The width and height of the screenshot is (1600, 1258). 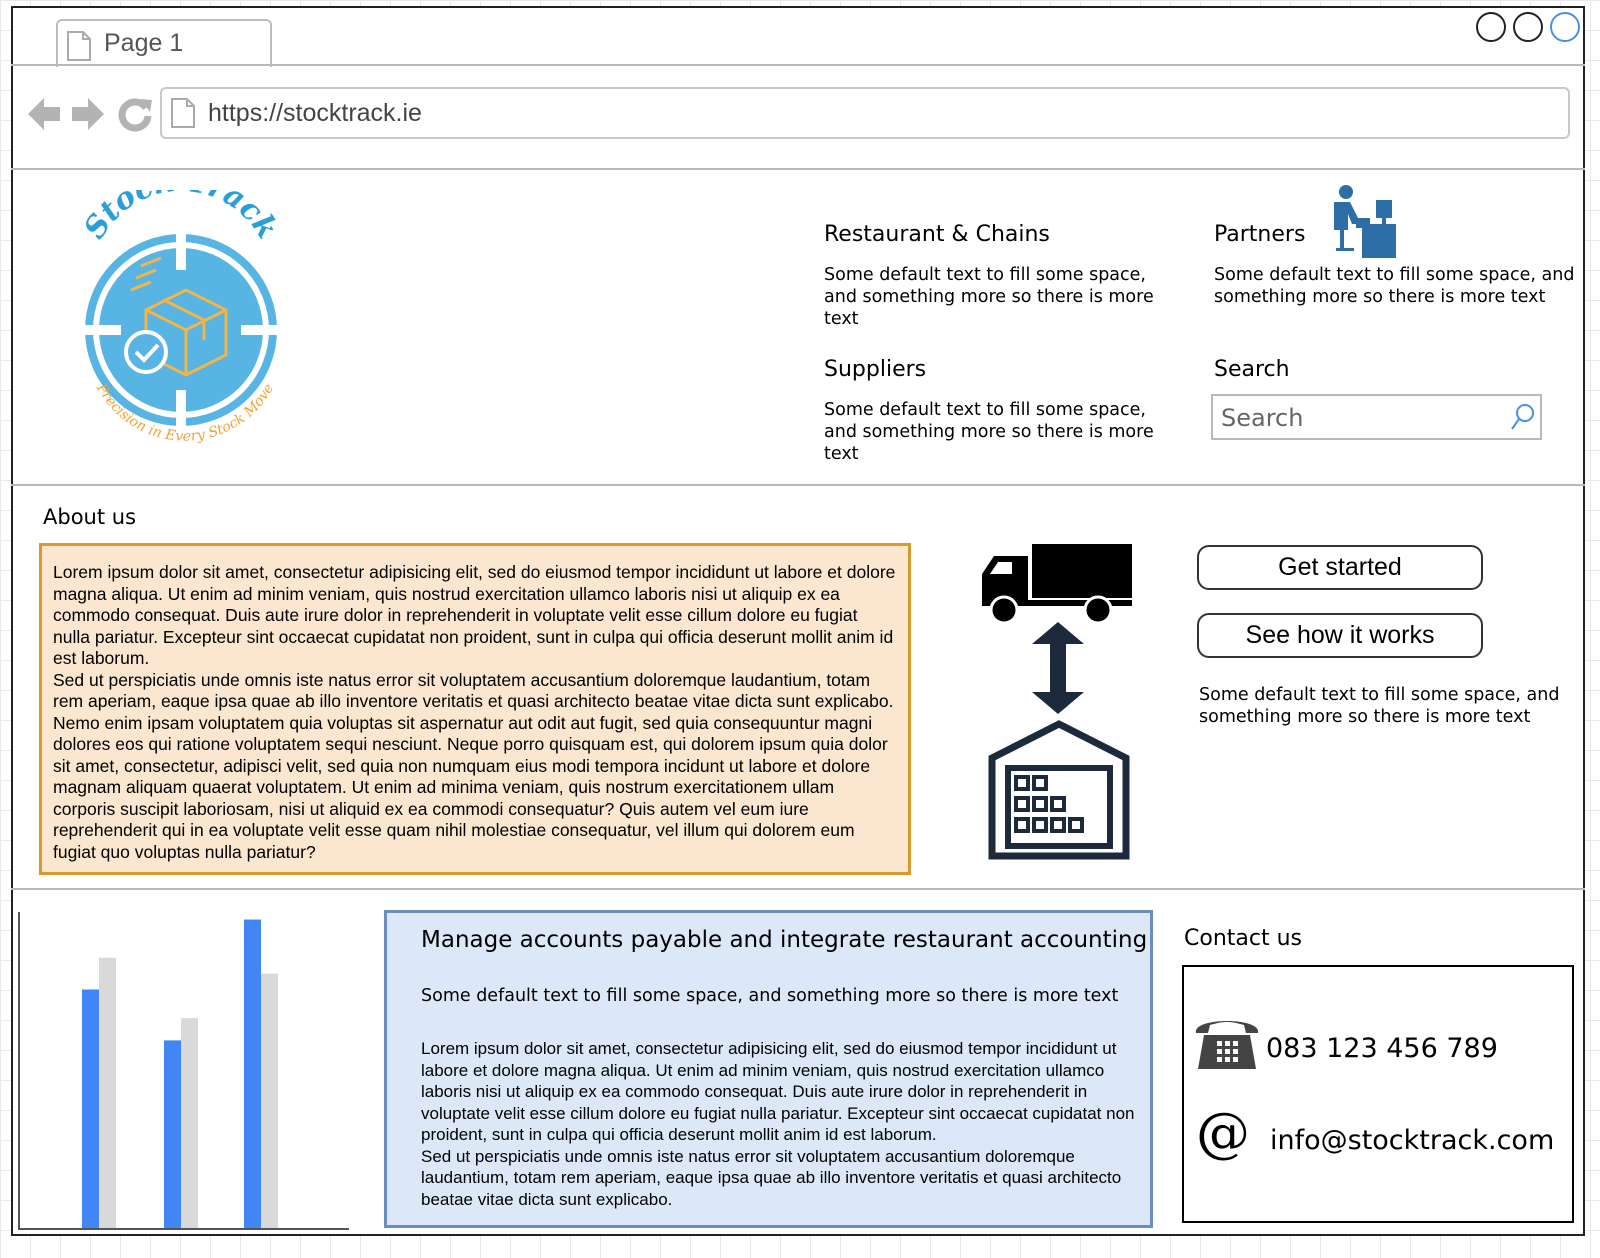 I want to click on search-input, so click(x=1361, y=418).